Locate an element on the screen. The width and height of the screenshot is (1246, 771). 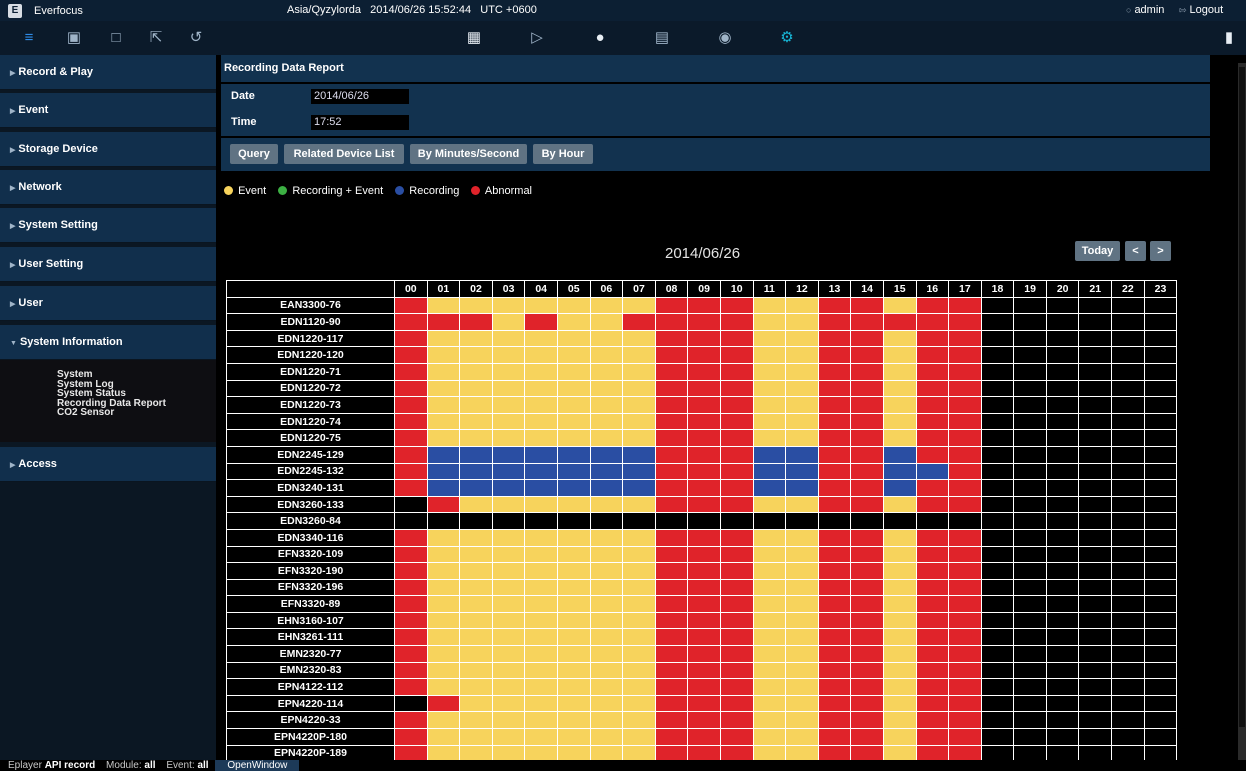
date-field: 2014/06/26 is located at coordinates (360, 96).